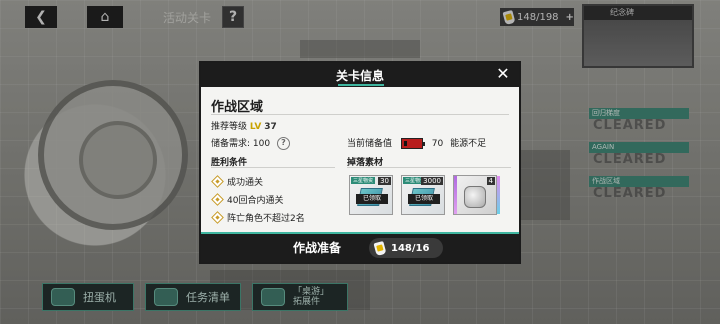 Image resolution: width=720 pixels, height=324 pixels. I want to click on stamina-cup-icon, so click(380, 248).